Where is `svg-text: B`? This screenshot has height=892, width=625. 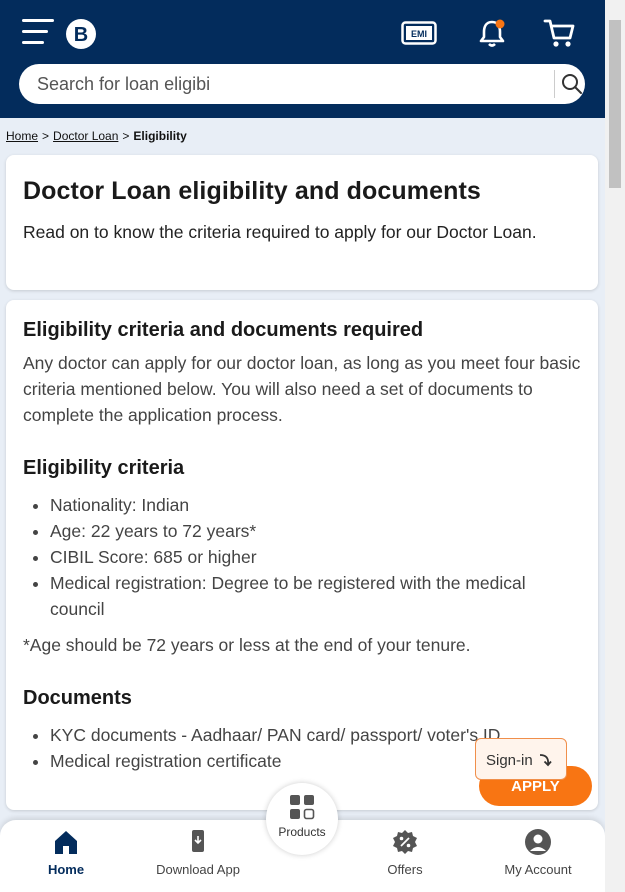 svg-text: B is located at coordinates (81, 35).